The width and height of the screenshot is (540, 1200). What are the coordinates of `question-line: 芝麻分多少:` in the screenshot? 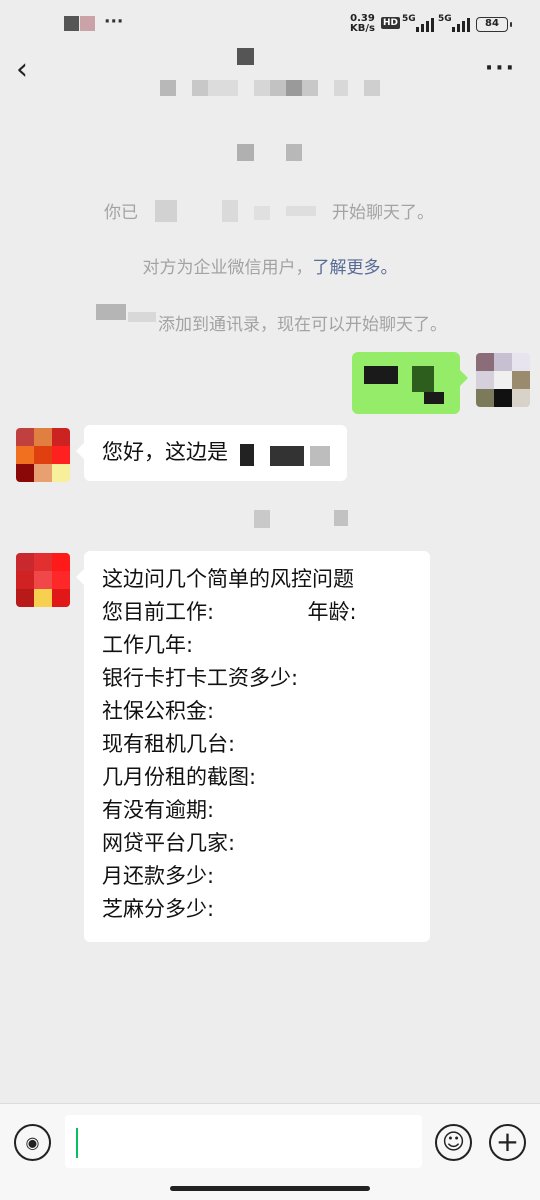 It's located at (158, 909).